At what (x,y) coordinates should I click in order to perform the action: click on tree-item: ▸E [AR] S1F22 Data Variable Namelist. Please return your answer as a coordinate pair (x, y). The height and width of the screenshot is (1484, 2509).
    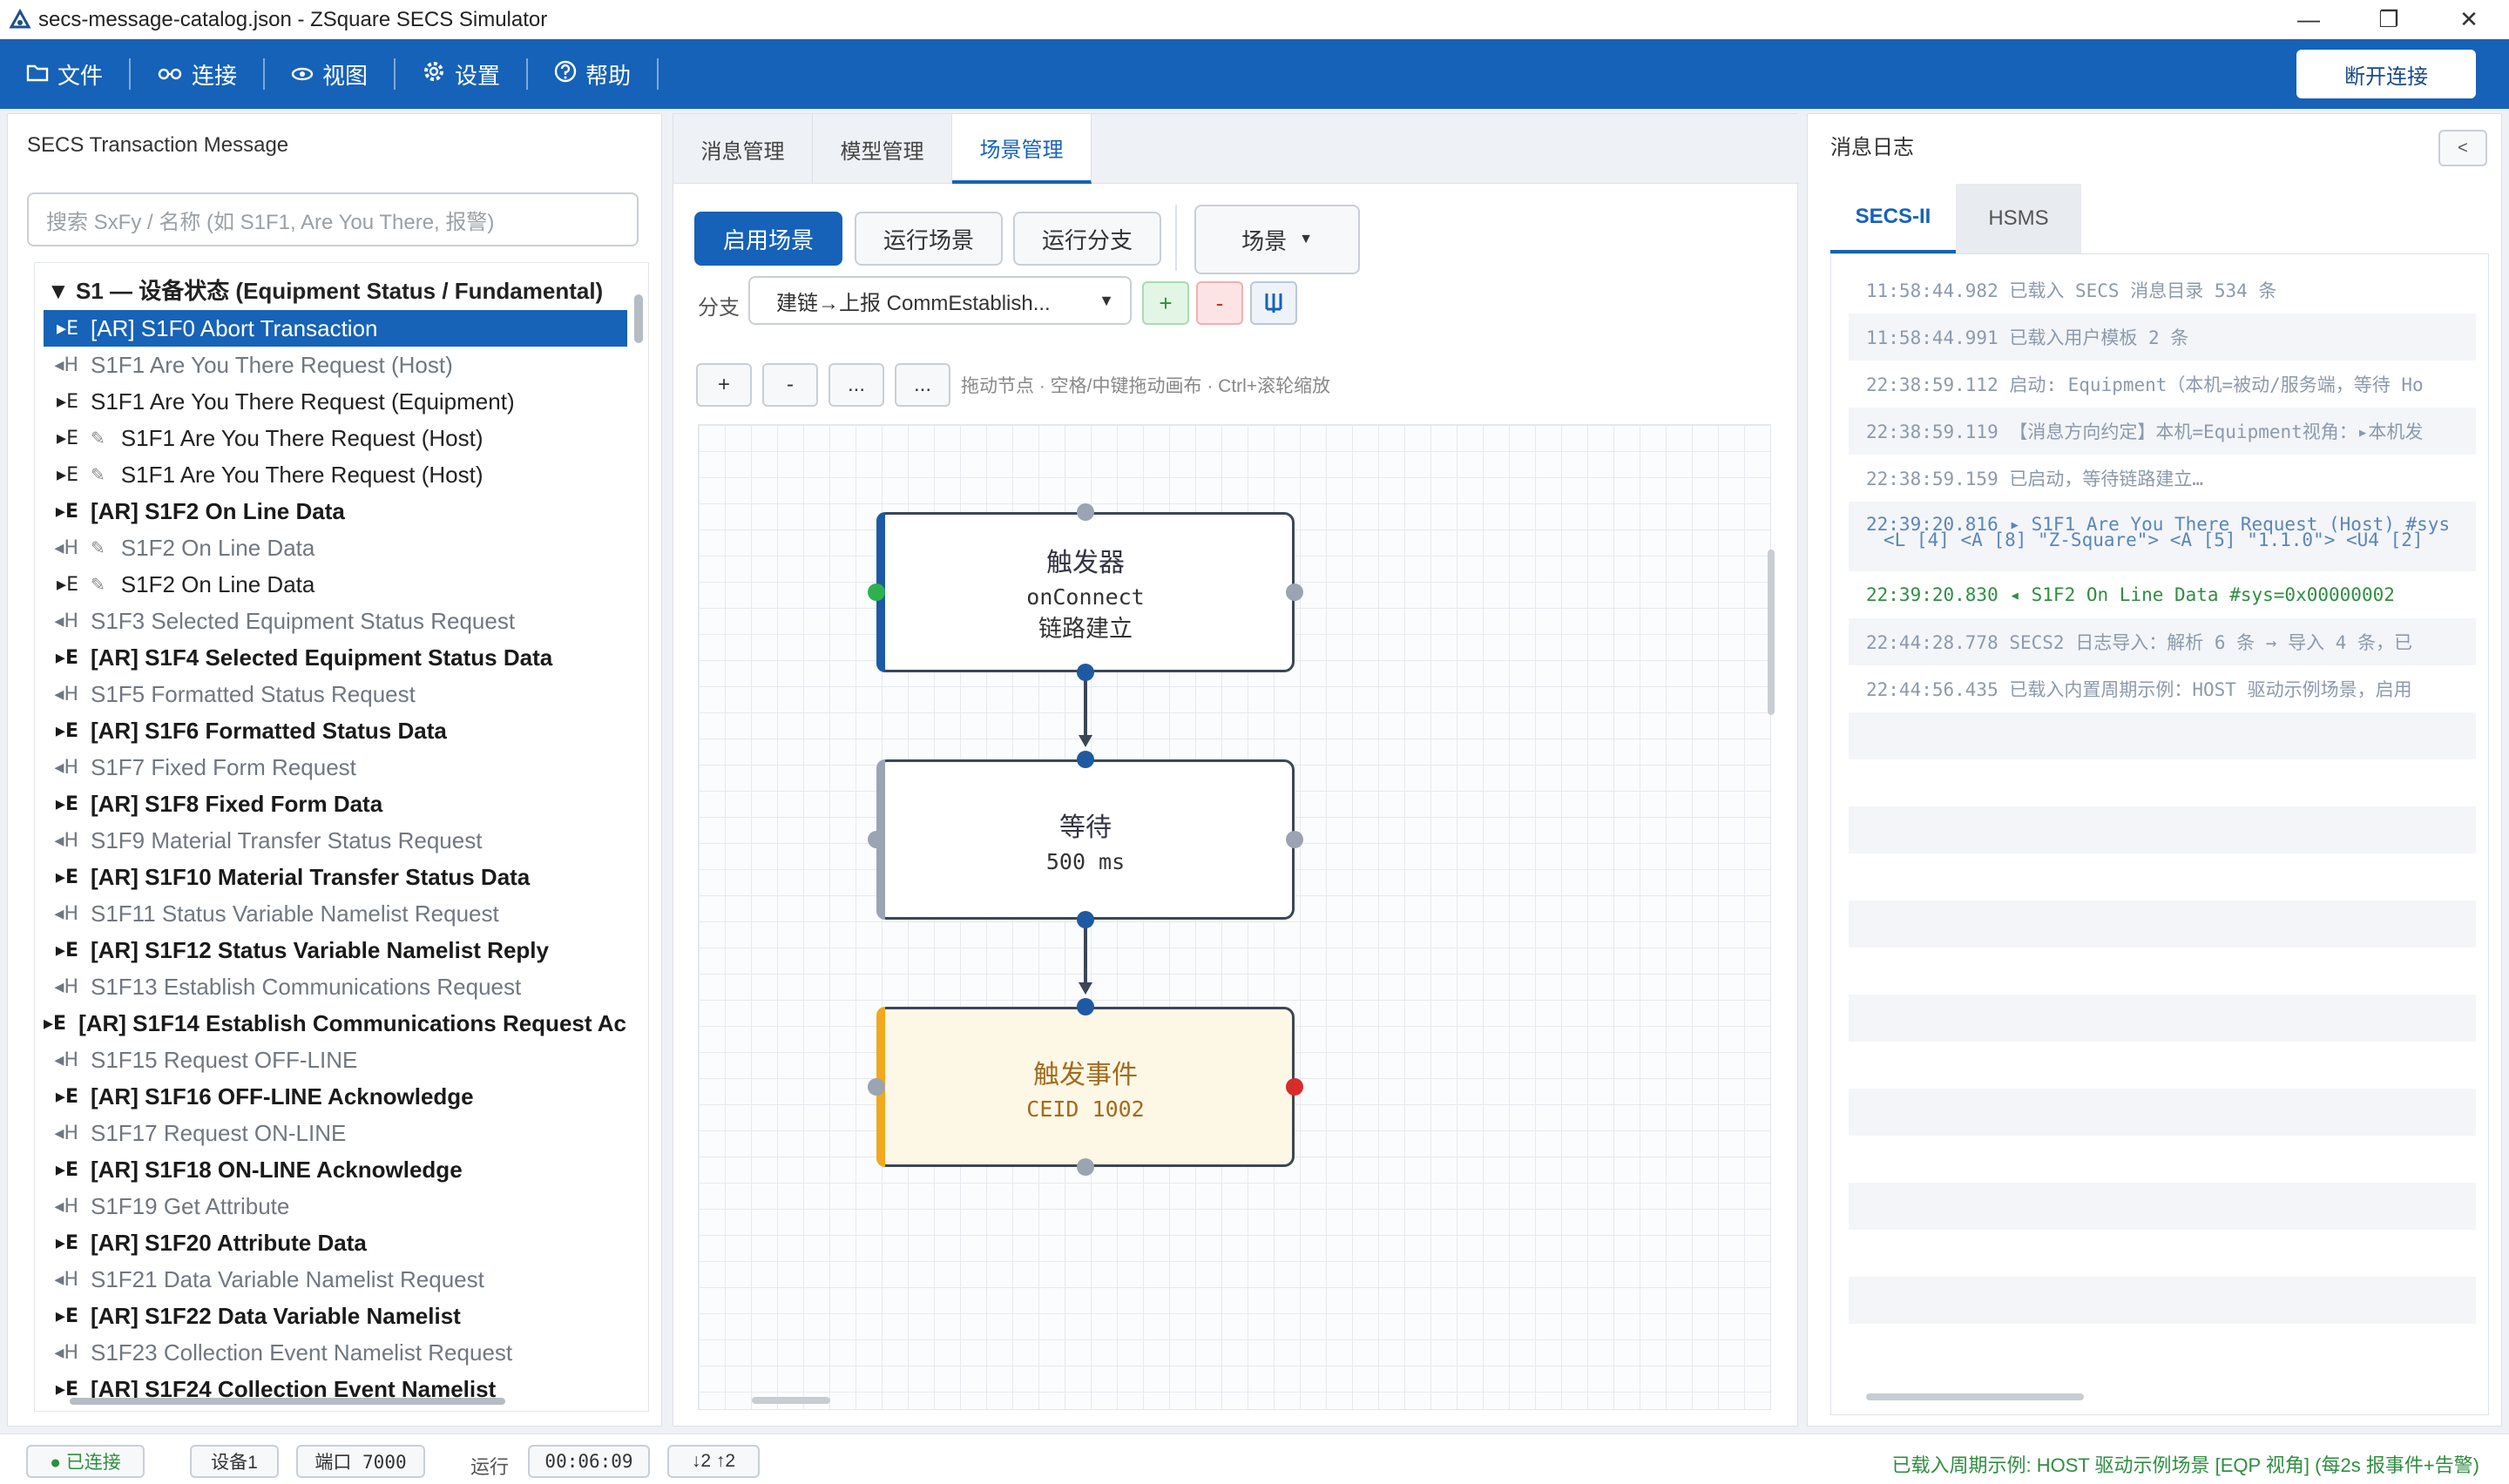
    Looking at the image, I should click on (335, 1316).